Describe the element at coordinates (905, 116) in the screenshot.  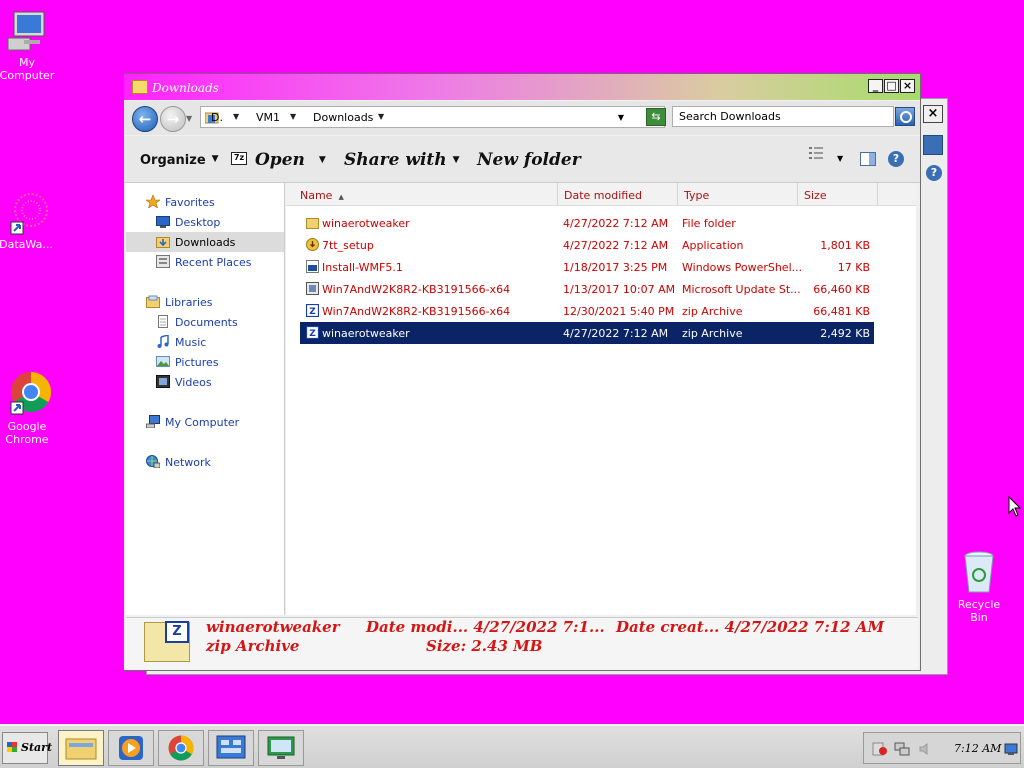
I see `search-button` at that location.